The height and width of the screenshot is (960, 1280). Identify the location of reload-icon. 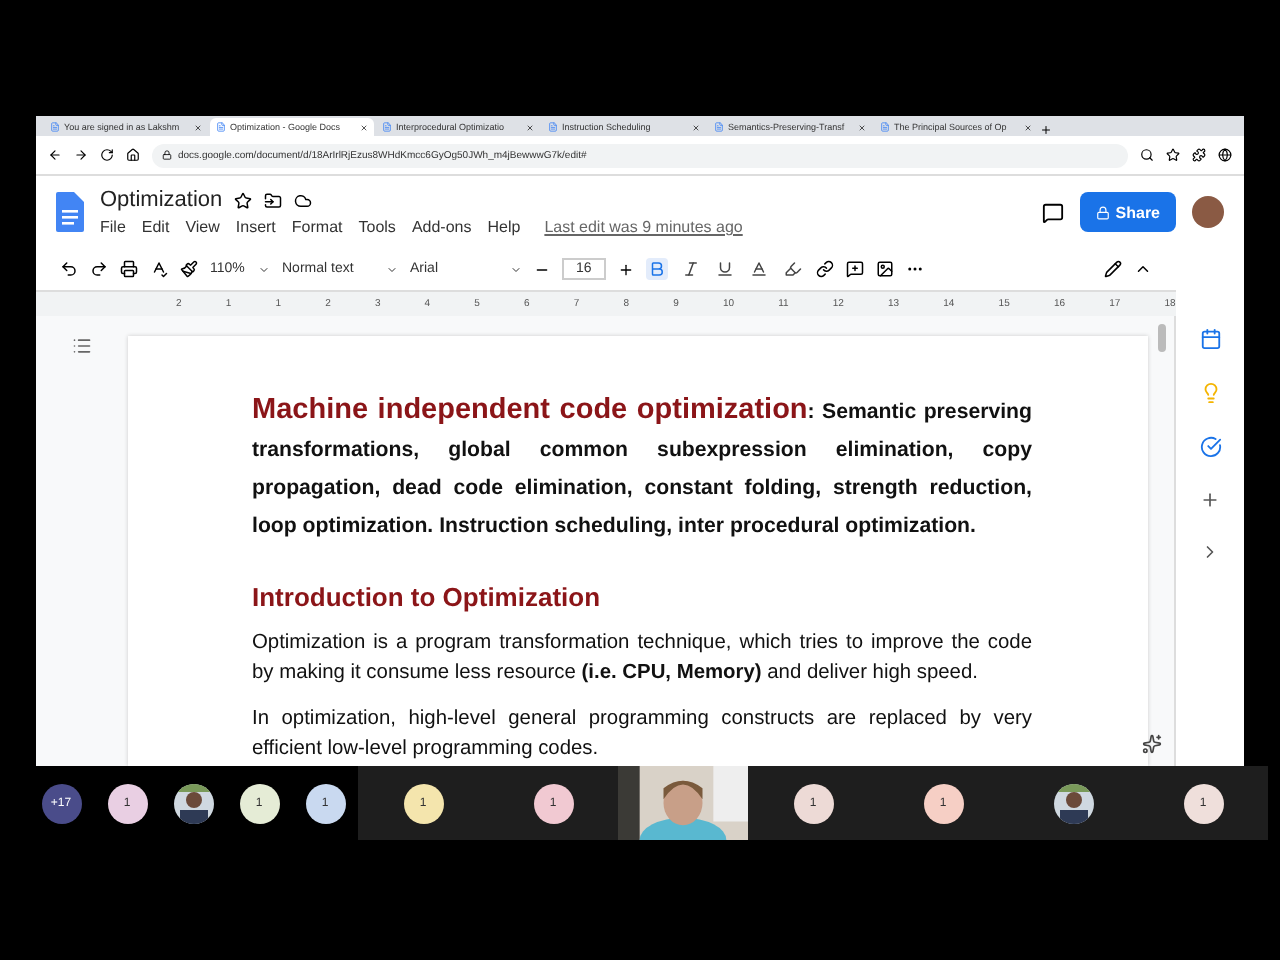
(107, 155).